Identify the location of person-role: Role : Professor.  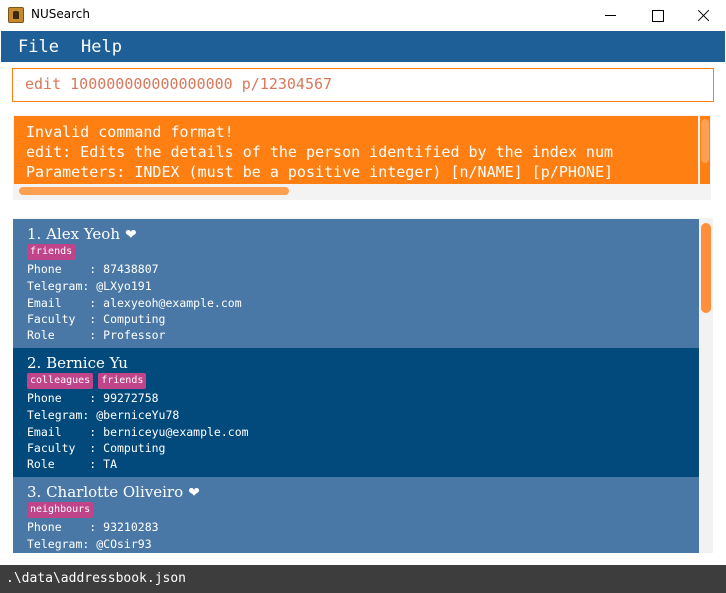
(96, 335).